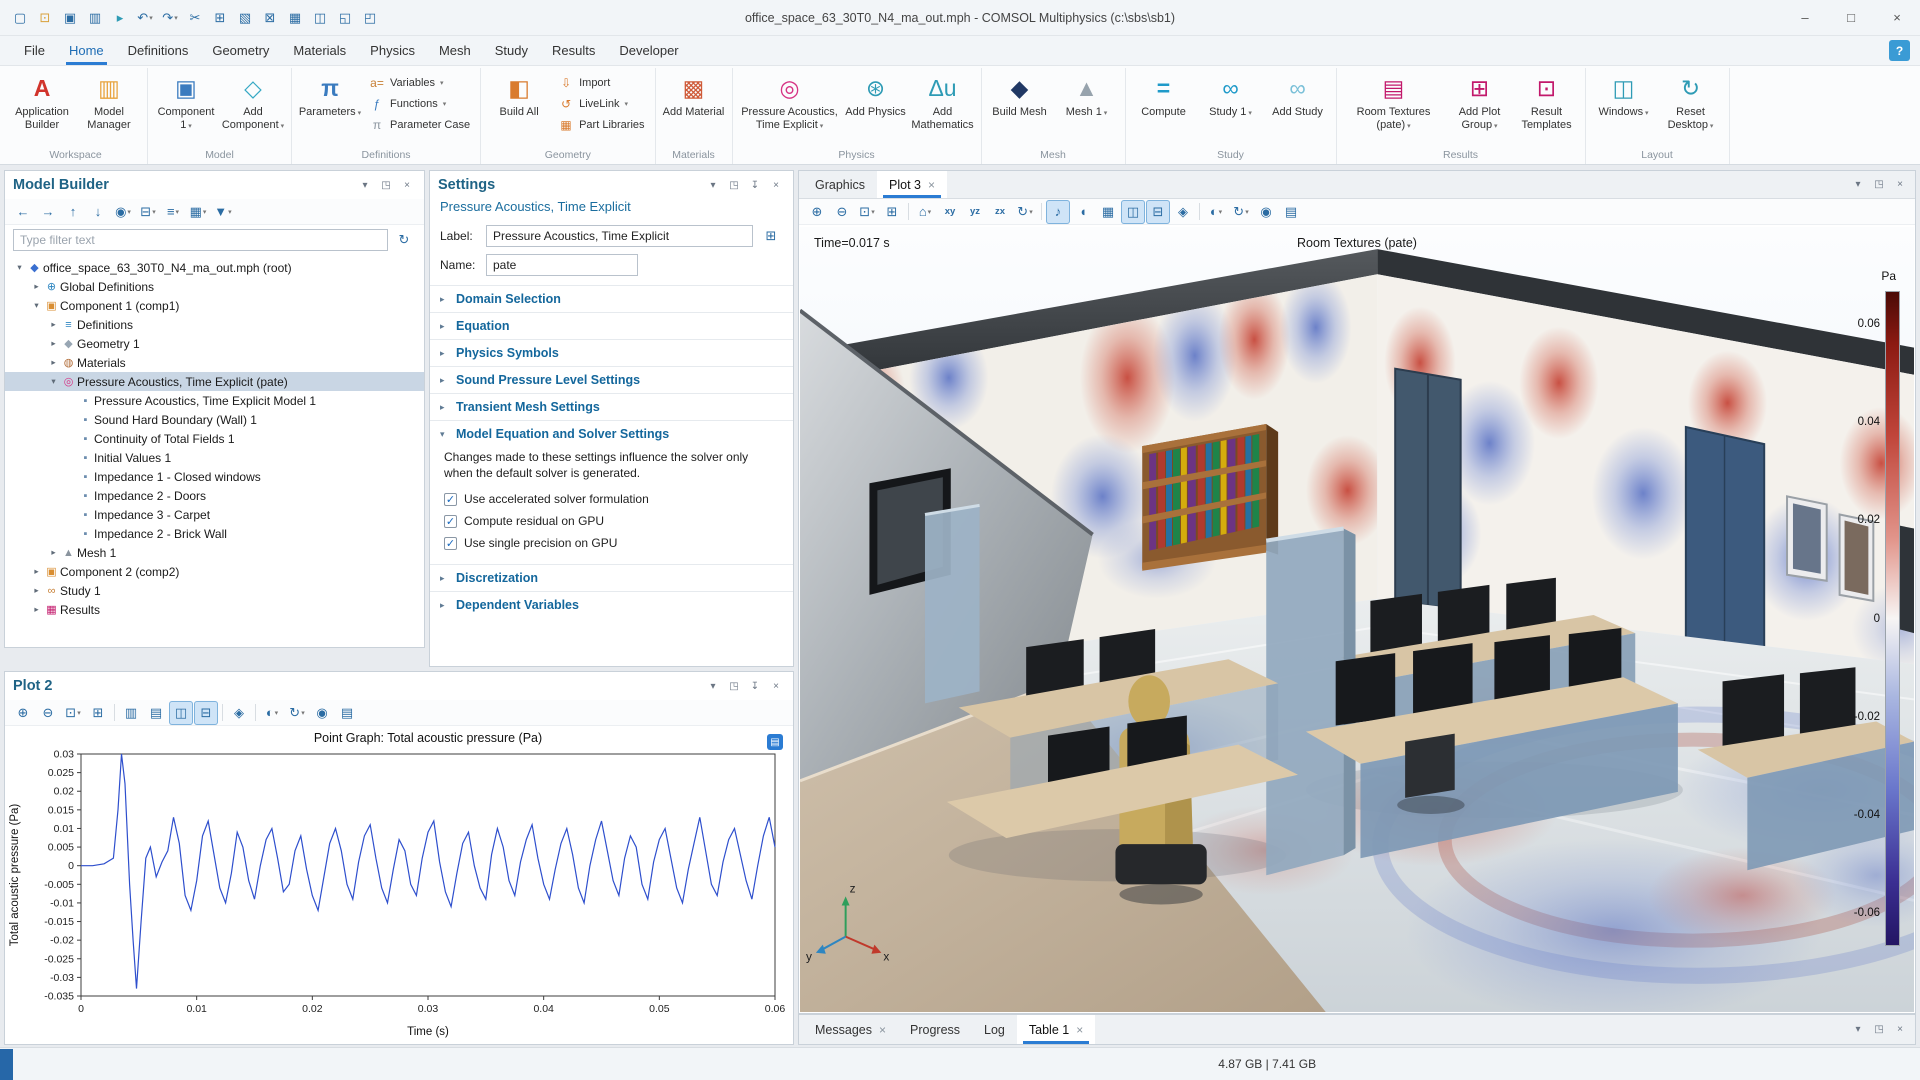 This screenshot has height=1080, width=1920. Describe the element at coordinates (511, 50) in the screenshot. I see `menu-study: Study` at that location.